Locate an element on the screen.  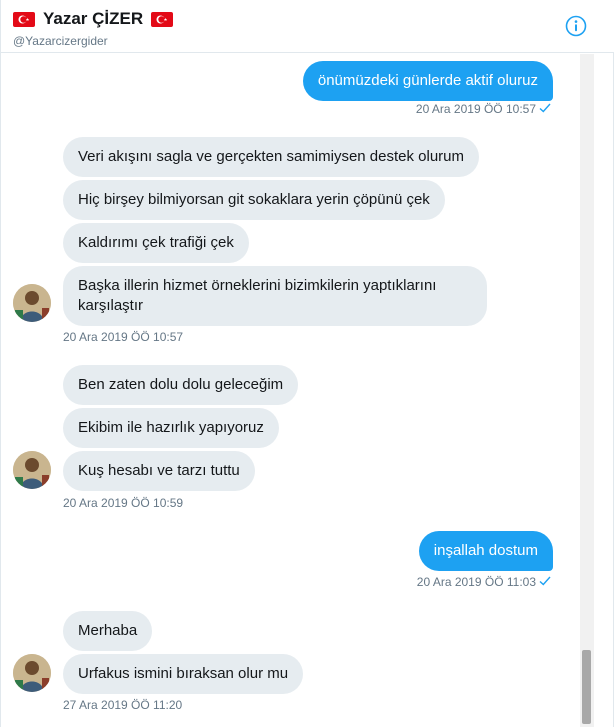
conversation-header: Yazar ÇİZER @Yazarcizergider is located at coordinates (307, 26).